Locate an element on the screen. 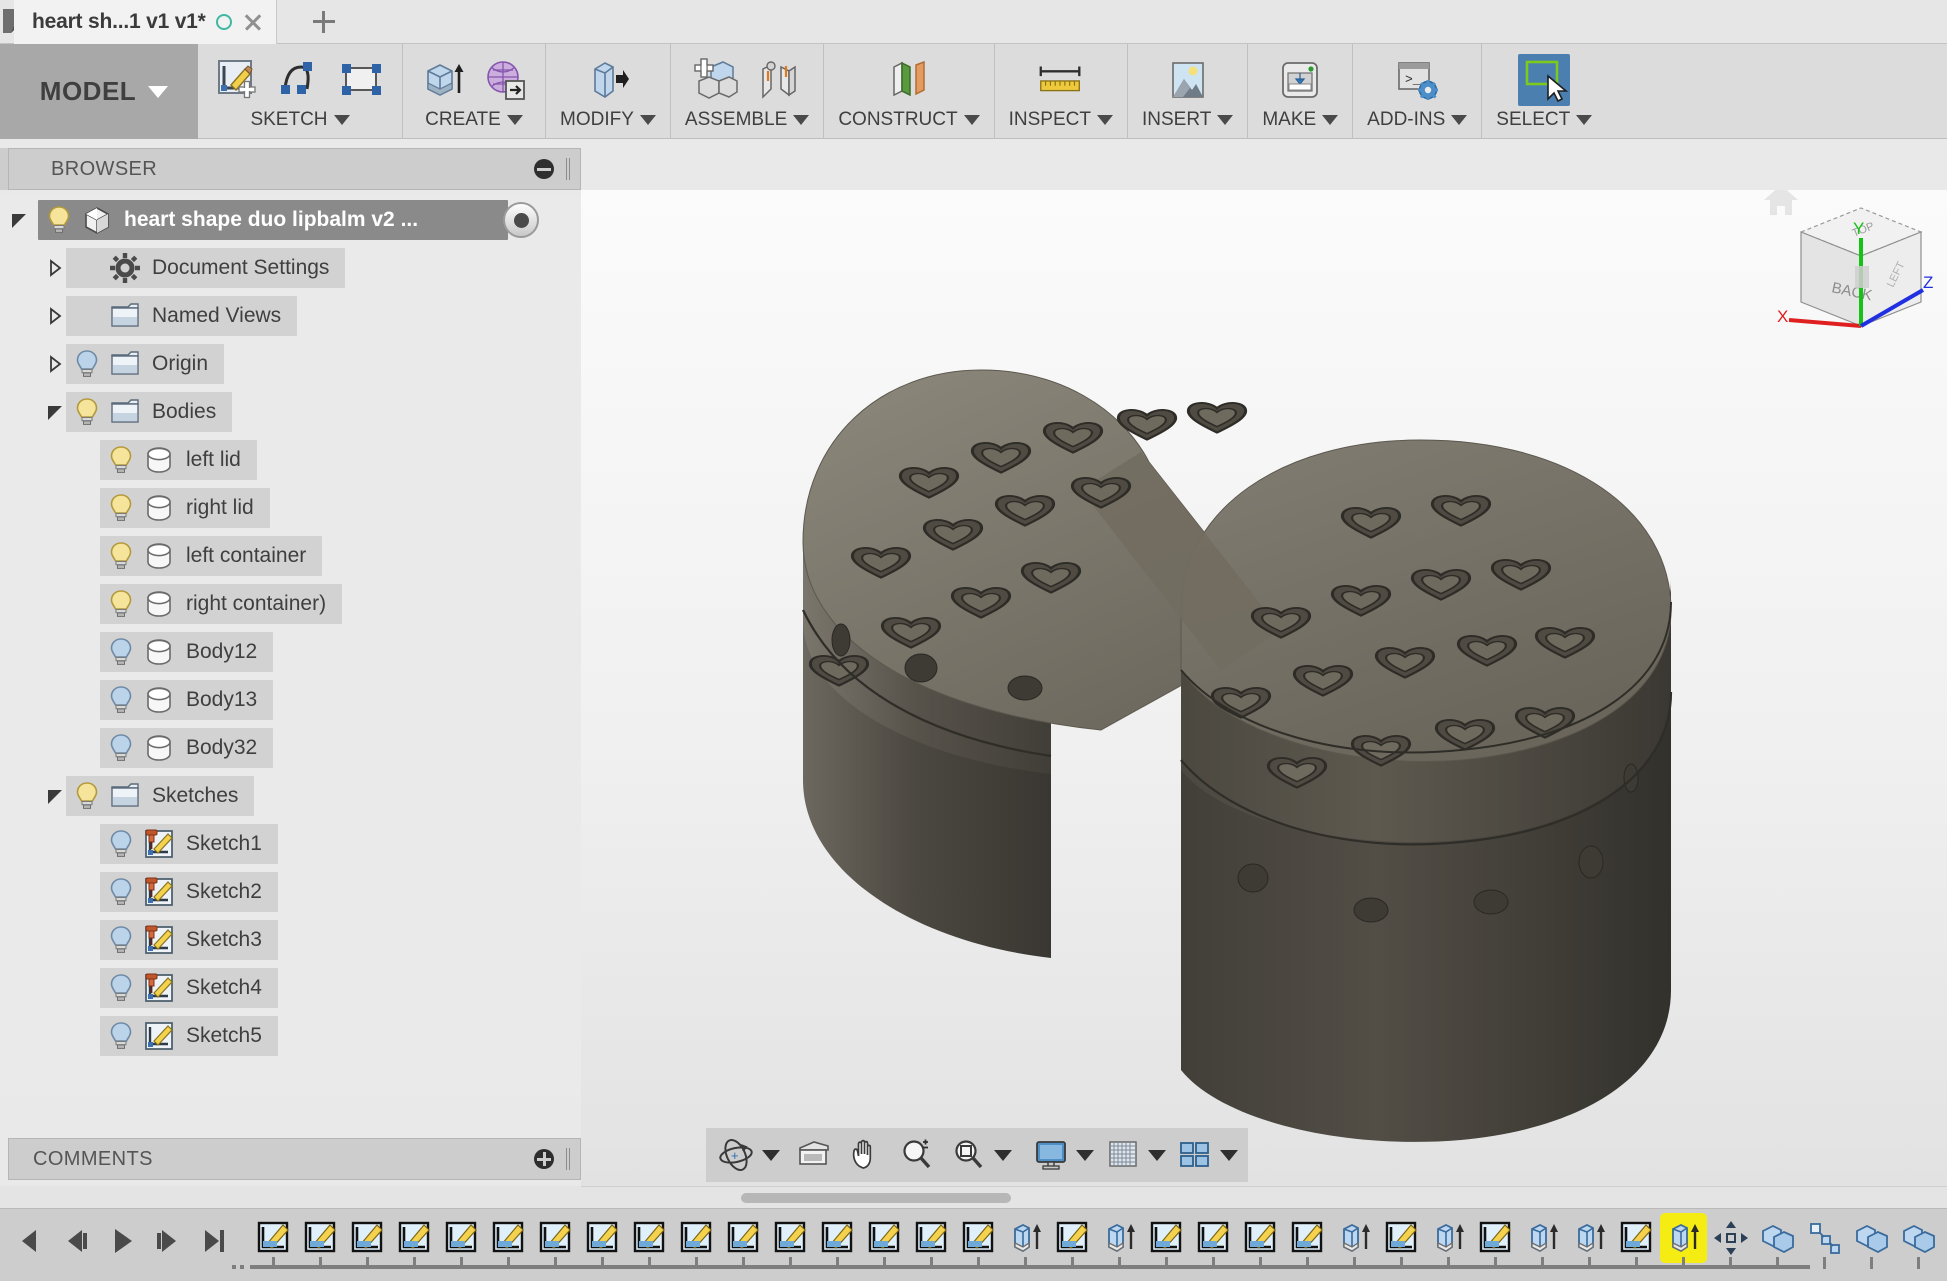  ribbon-group-label-select: SELECT is located at coordinates (1544, 120).